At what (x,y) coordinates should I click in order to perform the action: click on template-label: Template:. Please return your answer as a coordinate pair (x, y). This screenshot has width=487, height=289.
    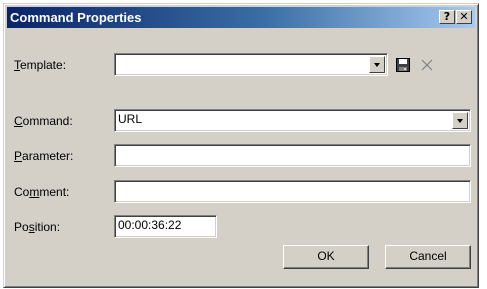
    Looking at the image, I should click on (40, 65).